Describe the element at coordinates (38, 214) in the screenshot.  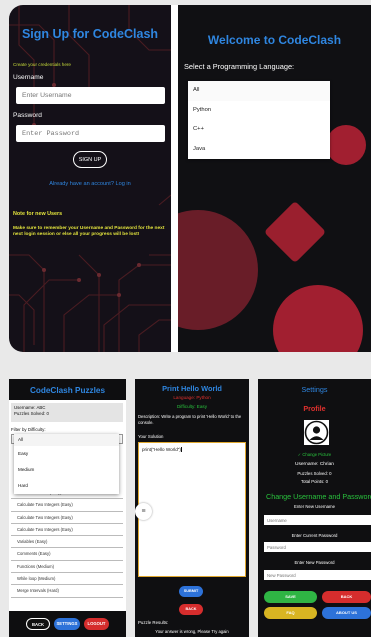
I see `note-title: Note for new Users` at that location.